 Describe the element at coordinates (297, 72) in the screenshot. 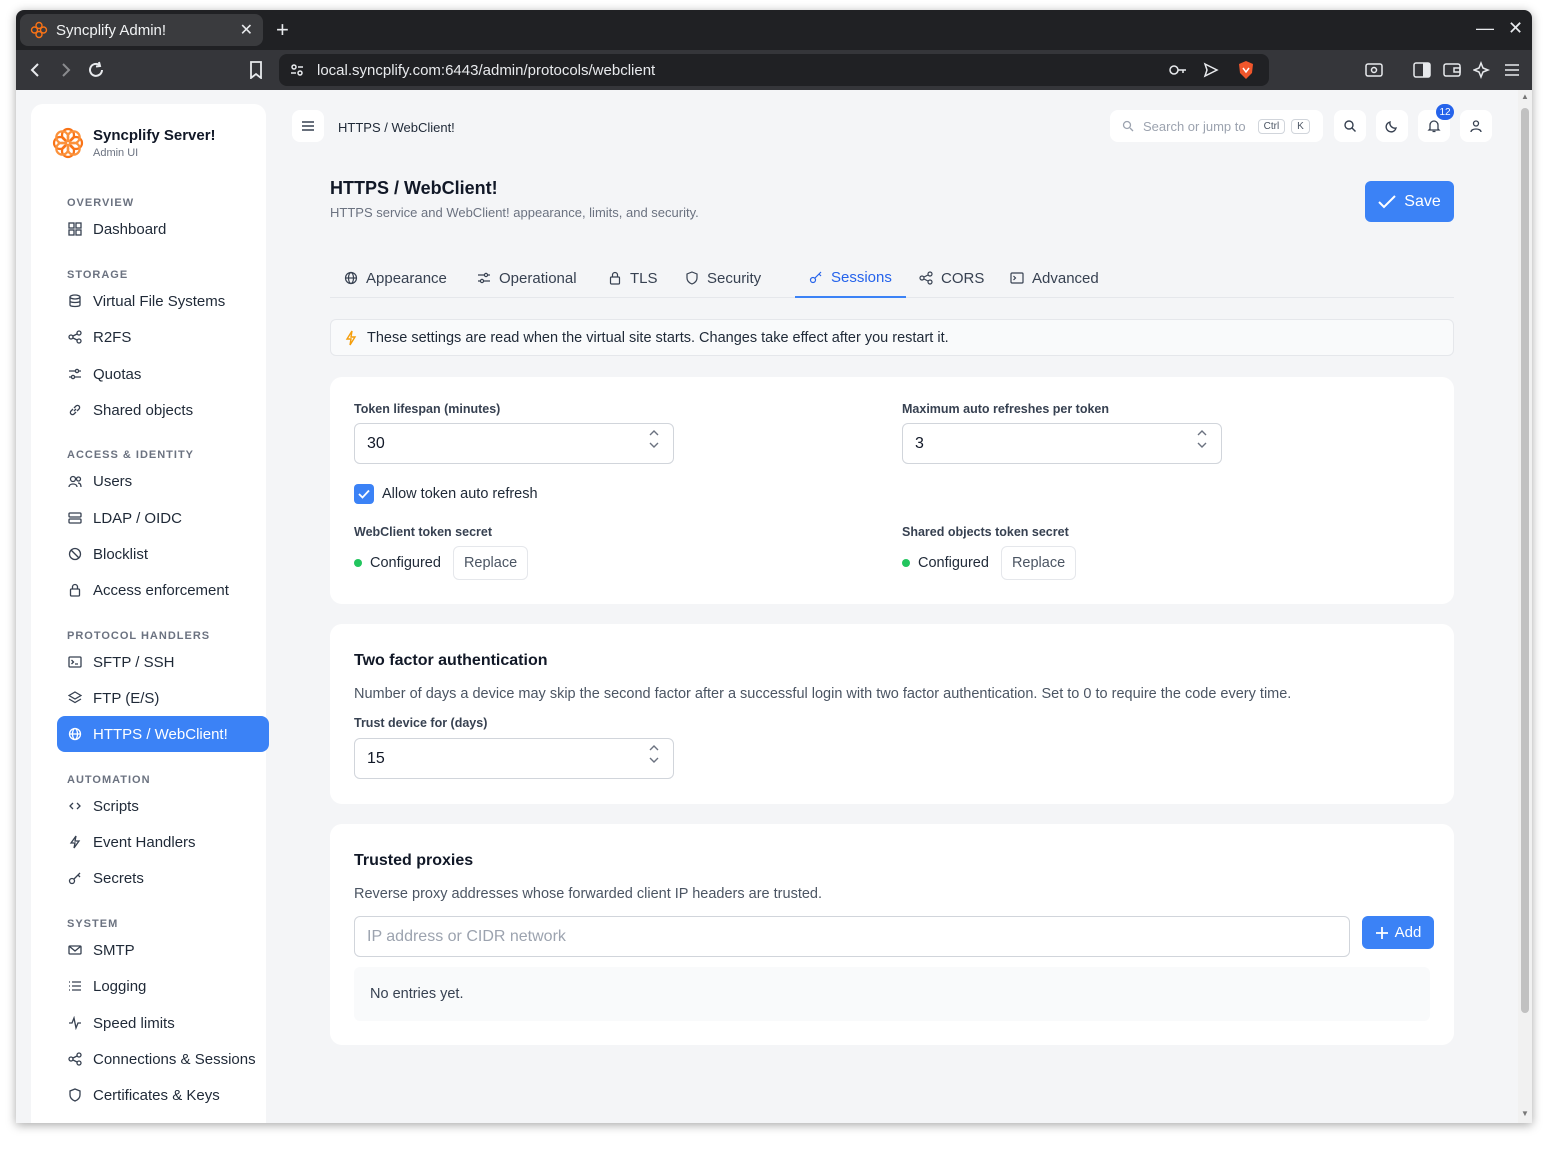

I see `site-settings-icon` at that location.